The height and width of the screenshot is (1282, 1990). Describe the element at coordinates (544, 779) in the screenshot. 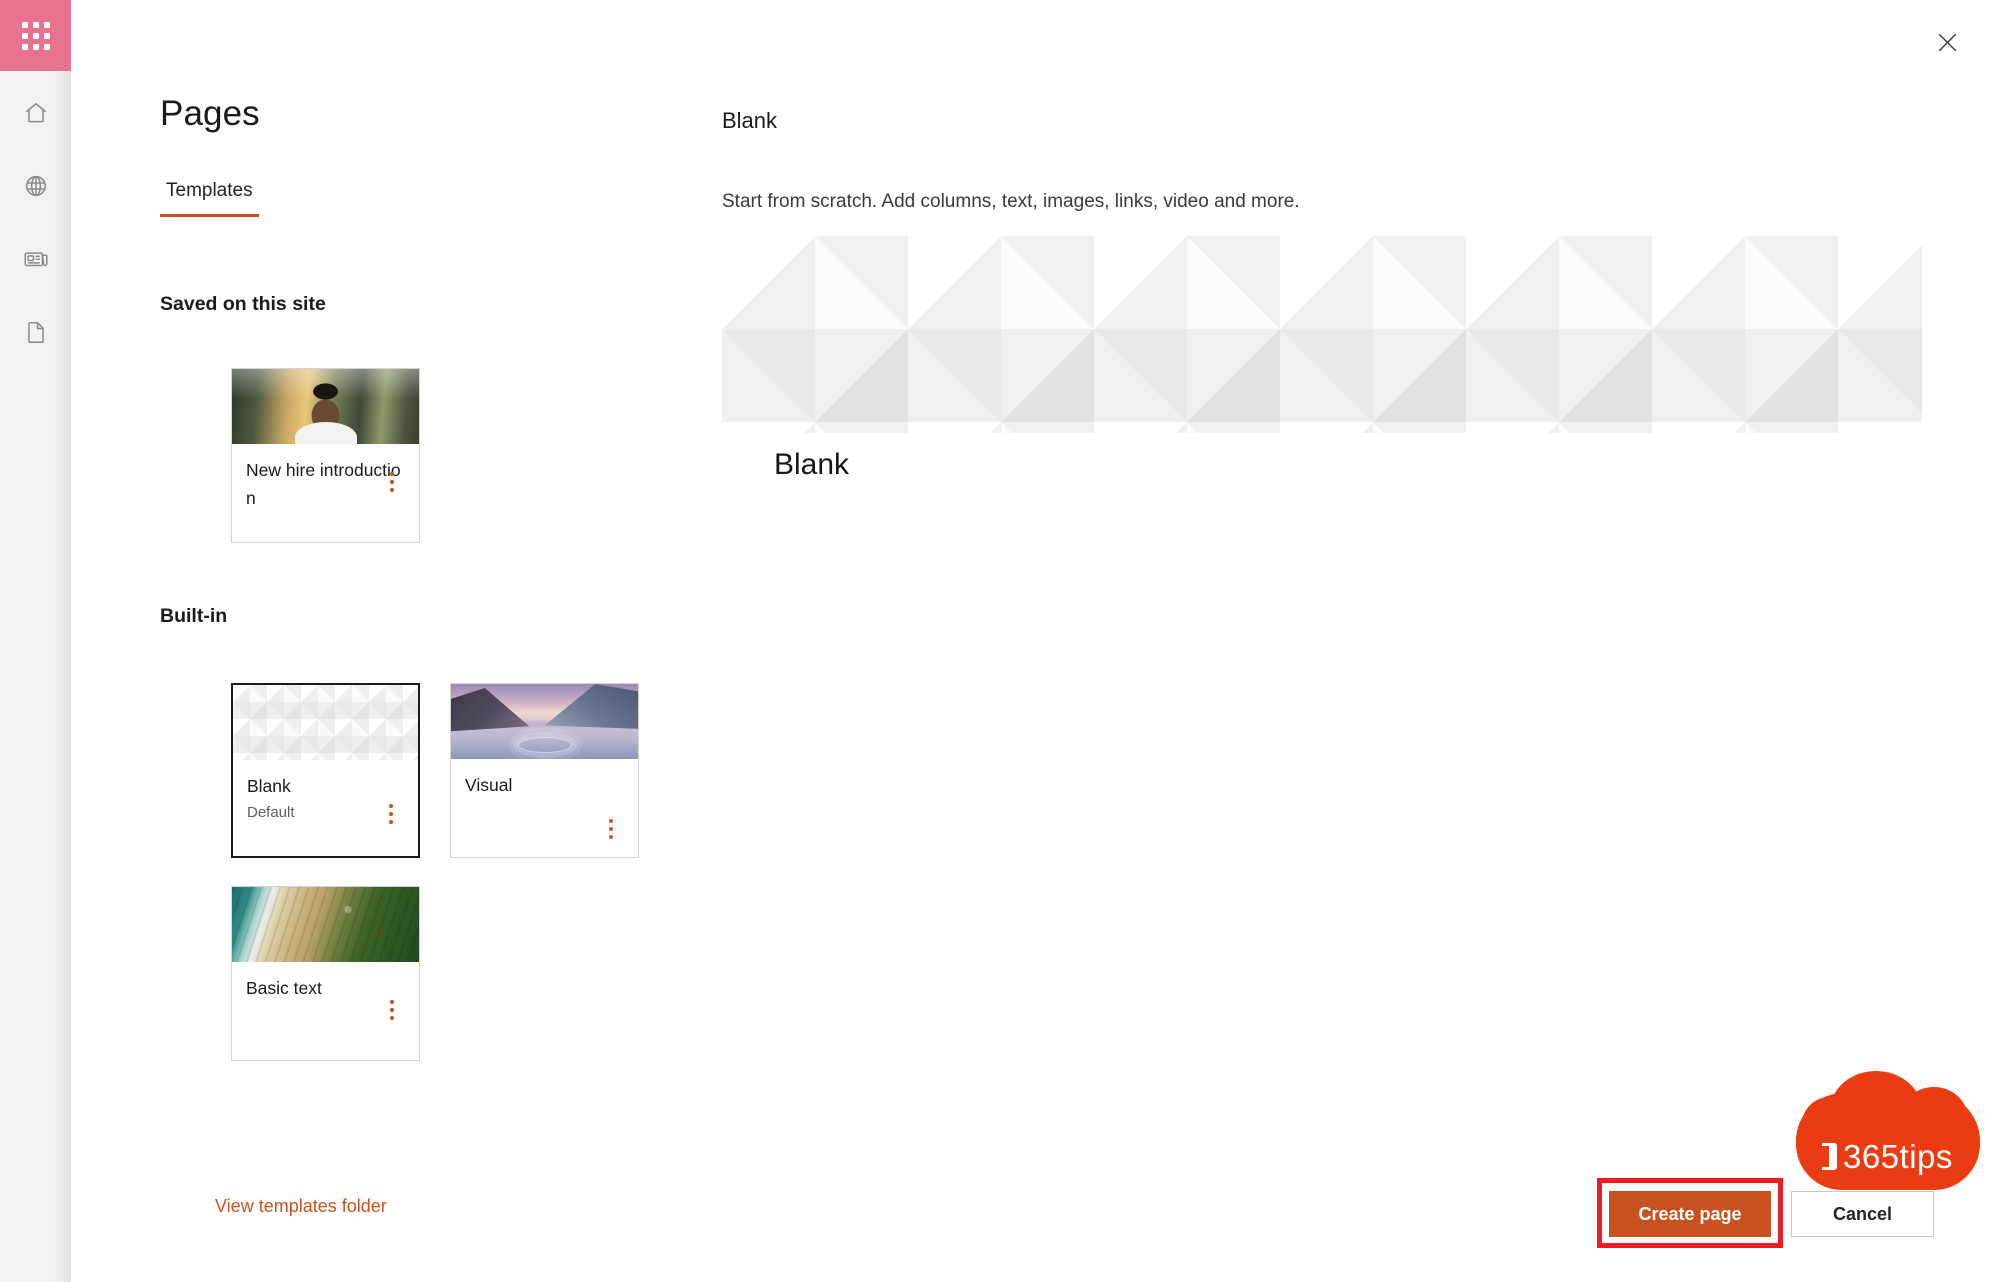

I see `template-card-body: Visual` at that location.